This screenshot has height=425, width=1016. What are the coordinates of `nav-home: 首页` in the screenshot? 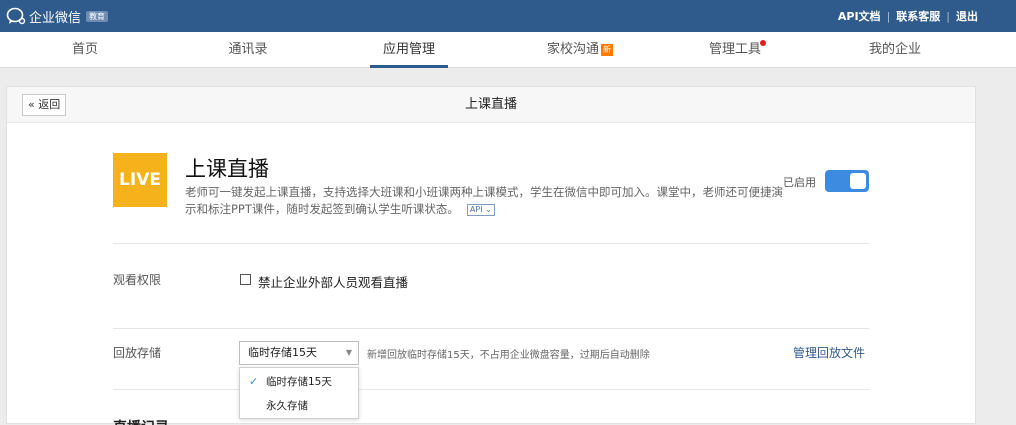 It's located at (85, 50).